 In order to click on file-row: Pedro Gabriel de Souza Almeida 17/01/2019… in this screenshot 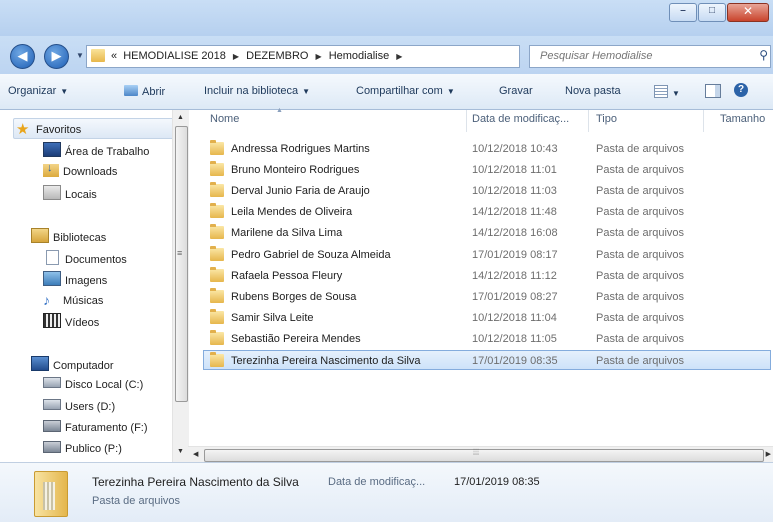, I will do `click(488, 255)`.